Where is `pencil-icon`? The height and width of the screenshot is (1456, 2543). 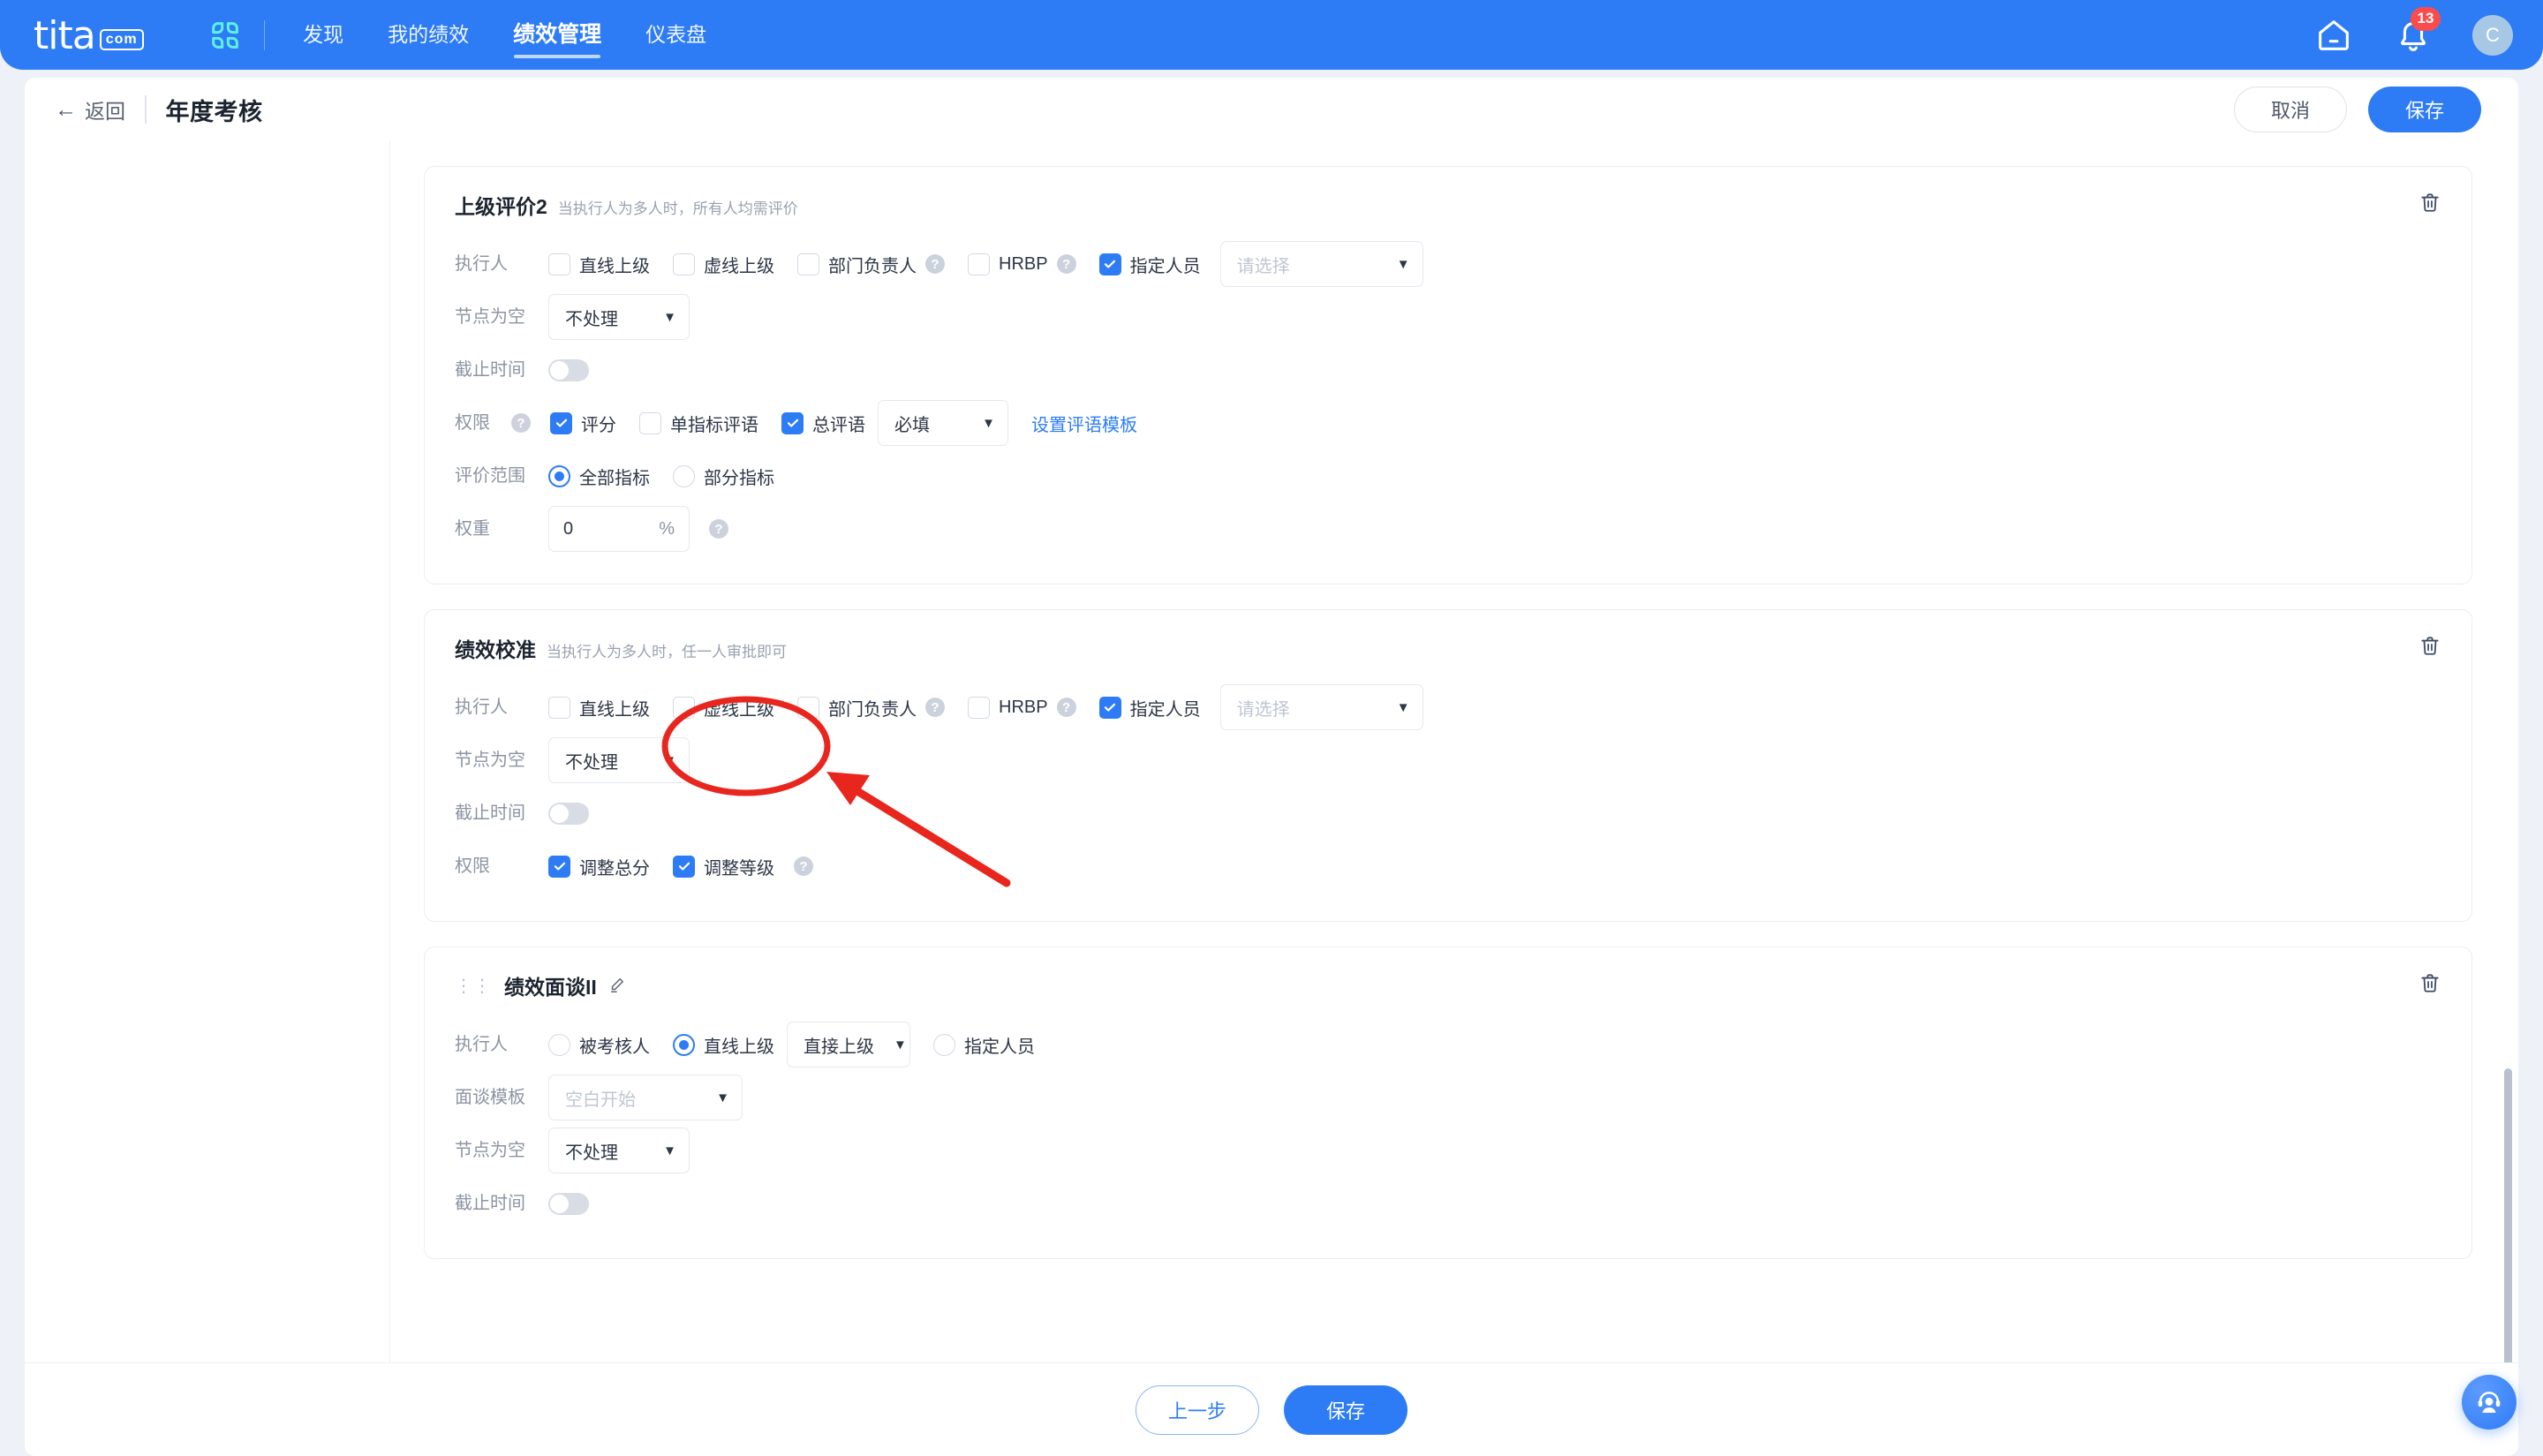 pencil-icon is located at coordinates (617, 987).